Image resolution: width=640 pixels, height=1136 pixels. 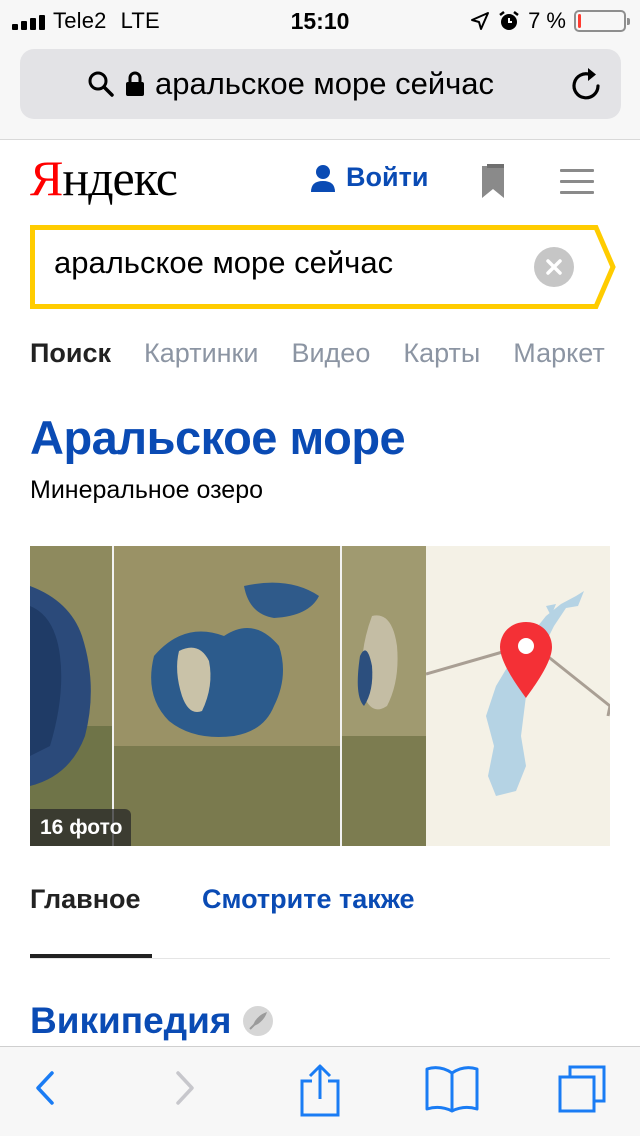 I want to click on search-tabs: Поиск Картинки Видео Карты Маркет, so click(x=334, y=353).